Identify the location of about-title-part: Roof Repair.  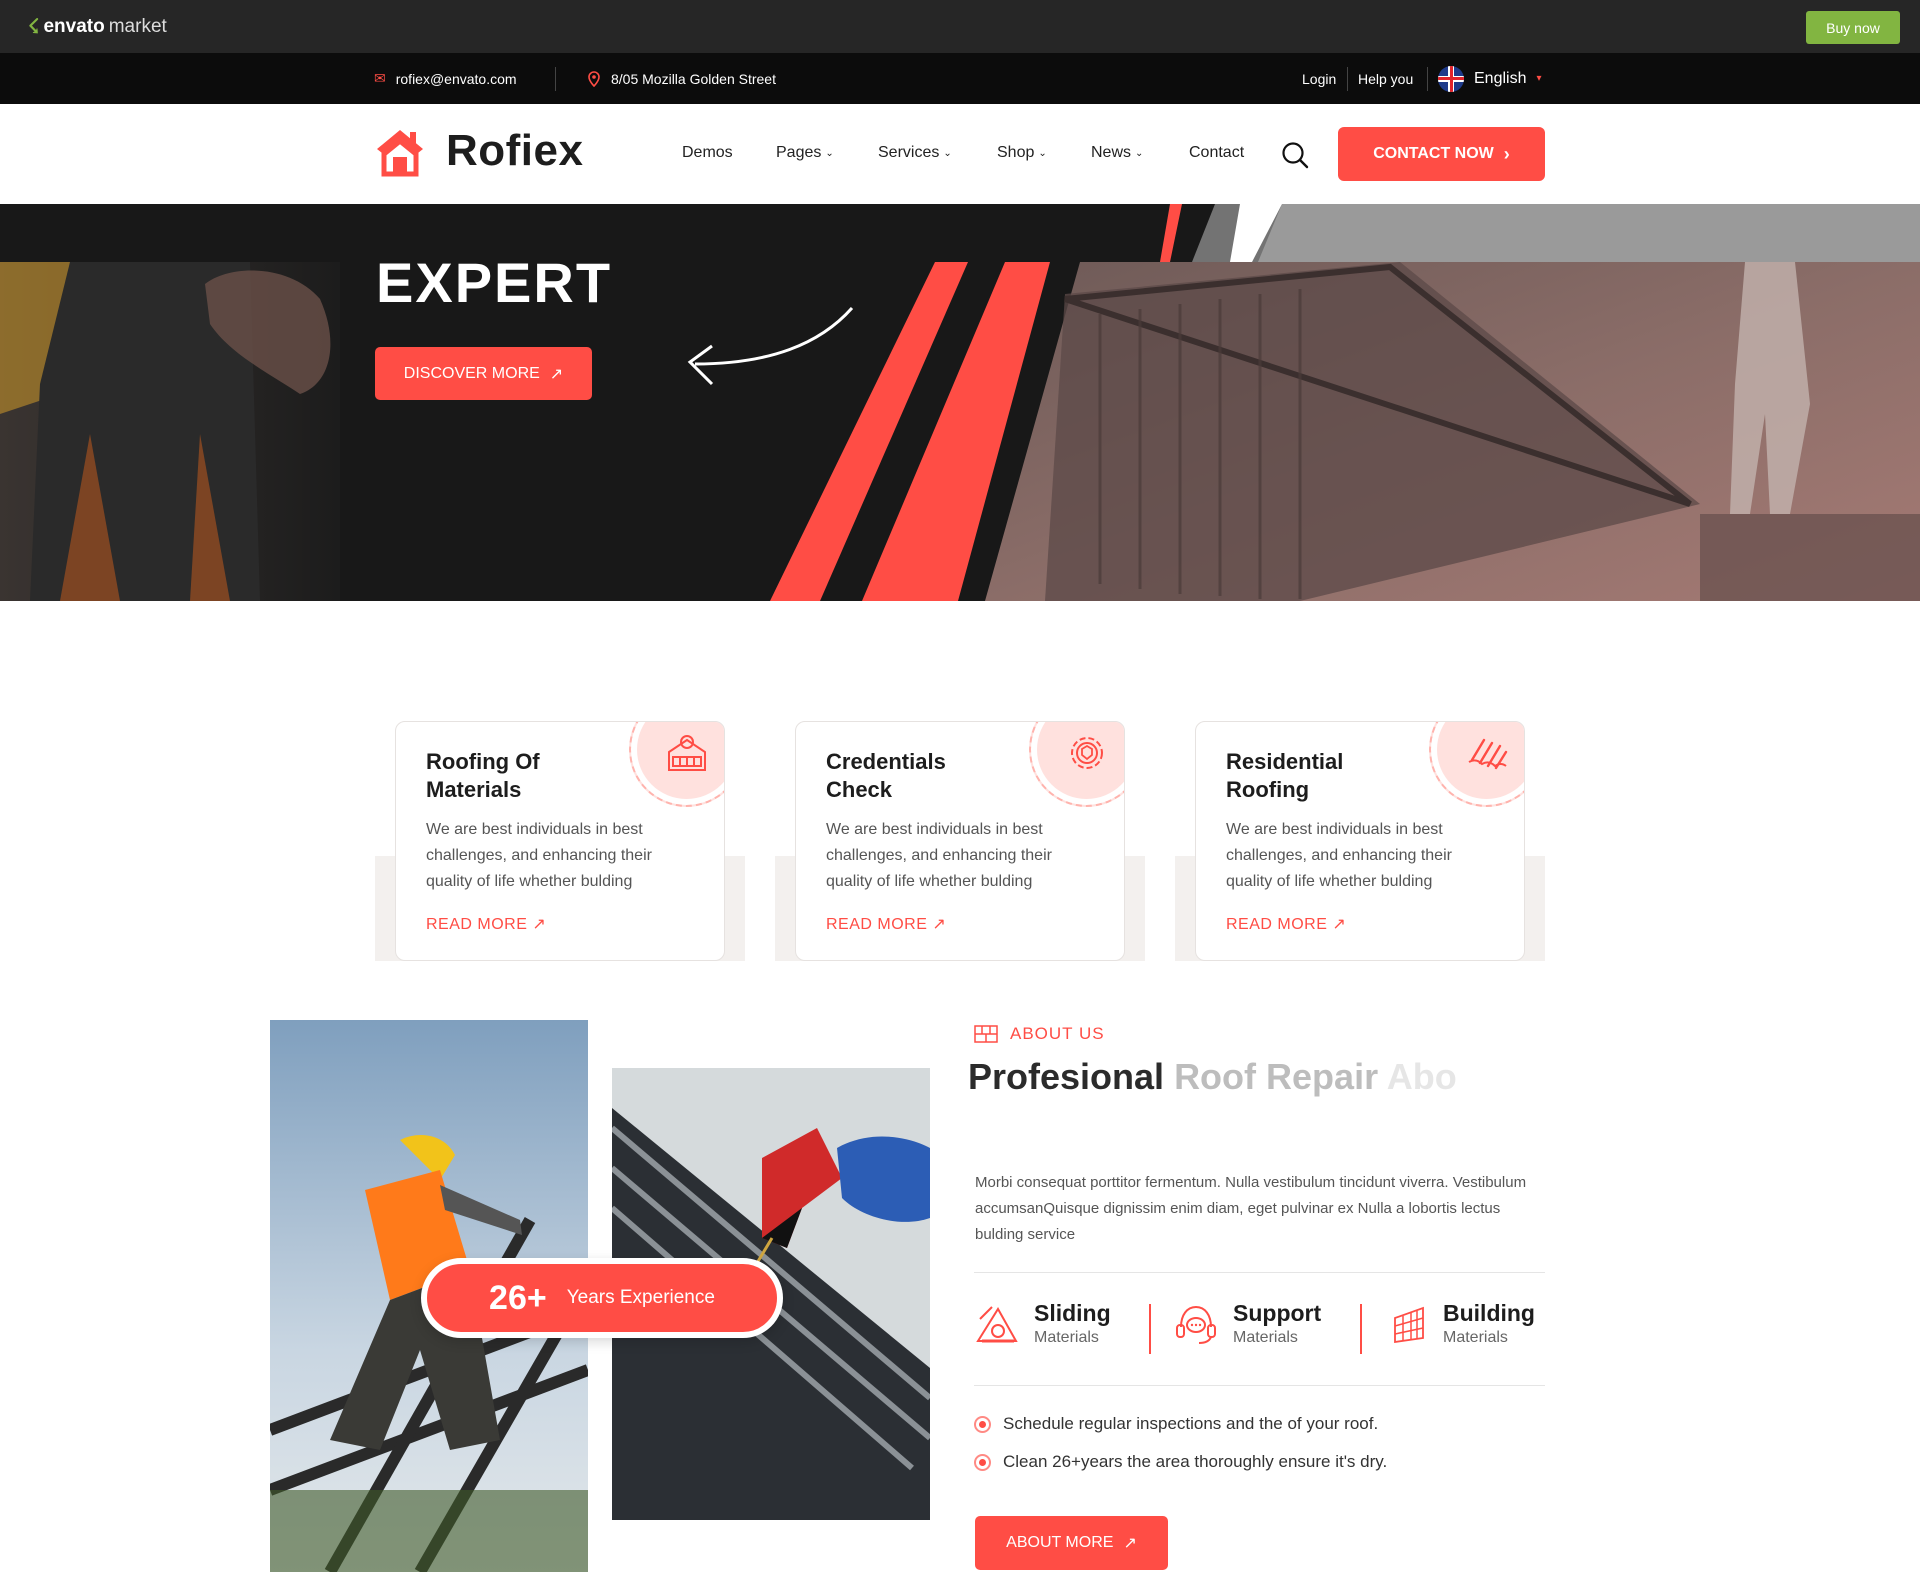
(1280, 1076).